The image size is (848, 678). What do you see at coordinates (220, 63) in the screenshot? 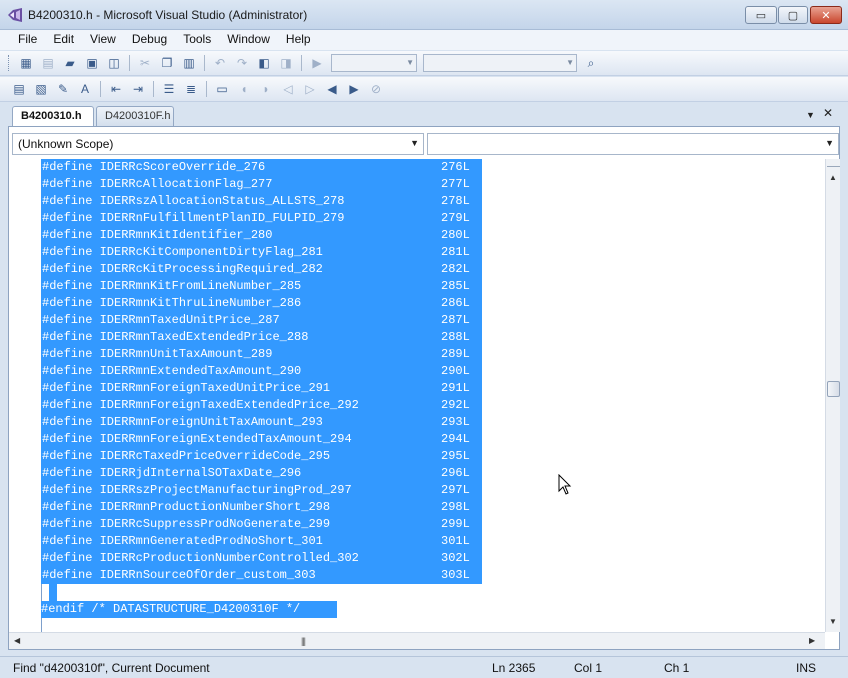
I see `undo-icon: ↶` at bounding box center [220, 63].